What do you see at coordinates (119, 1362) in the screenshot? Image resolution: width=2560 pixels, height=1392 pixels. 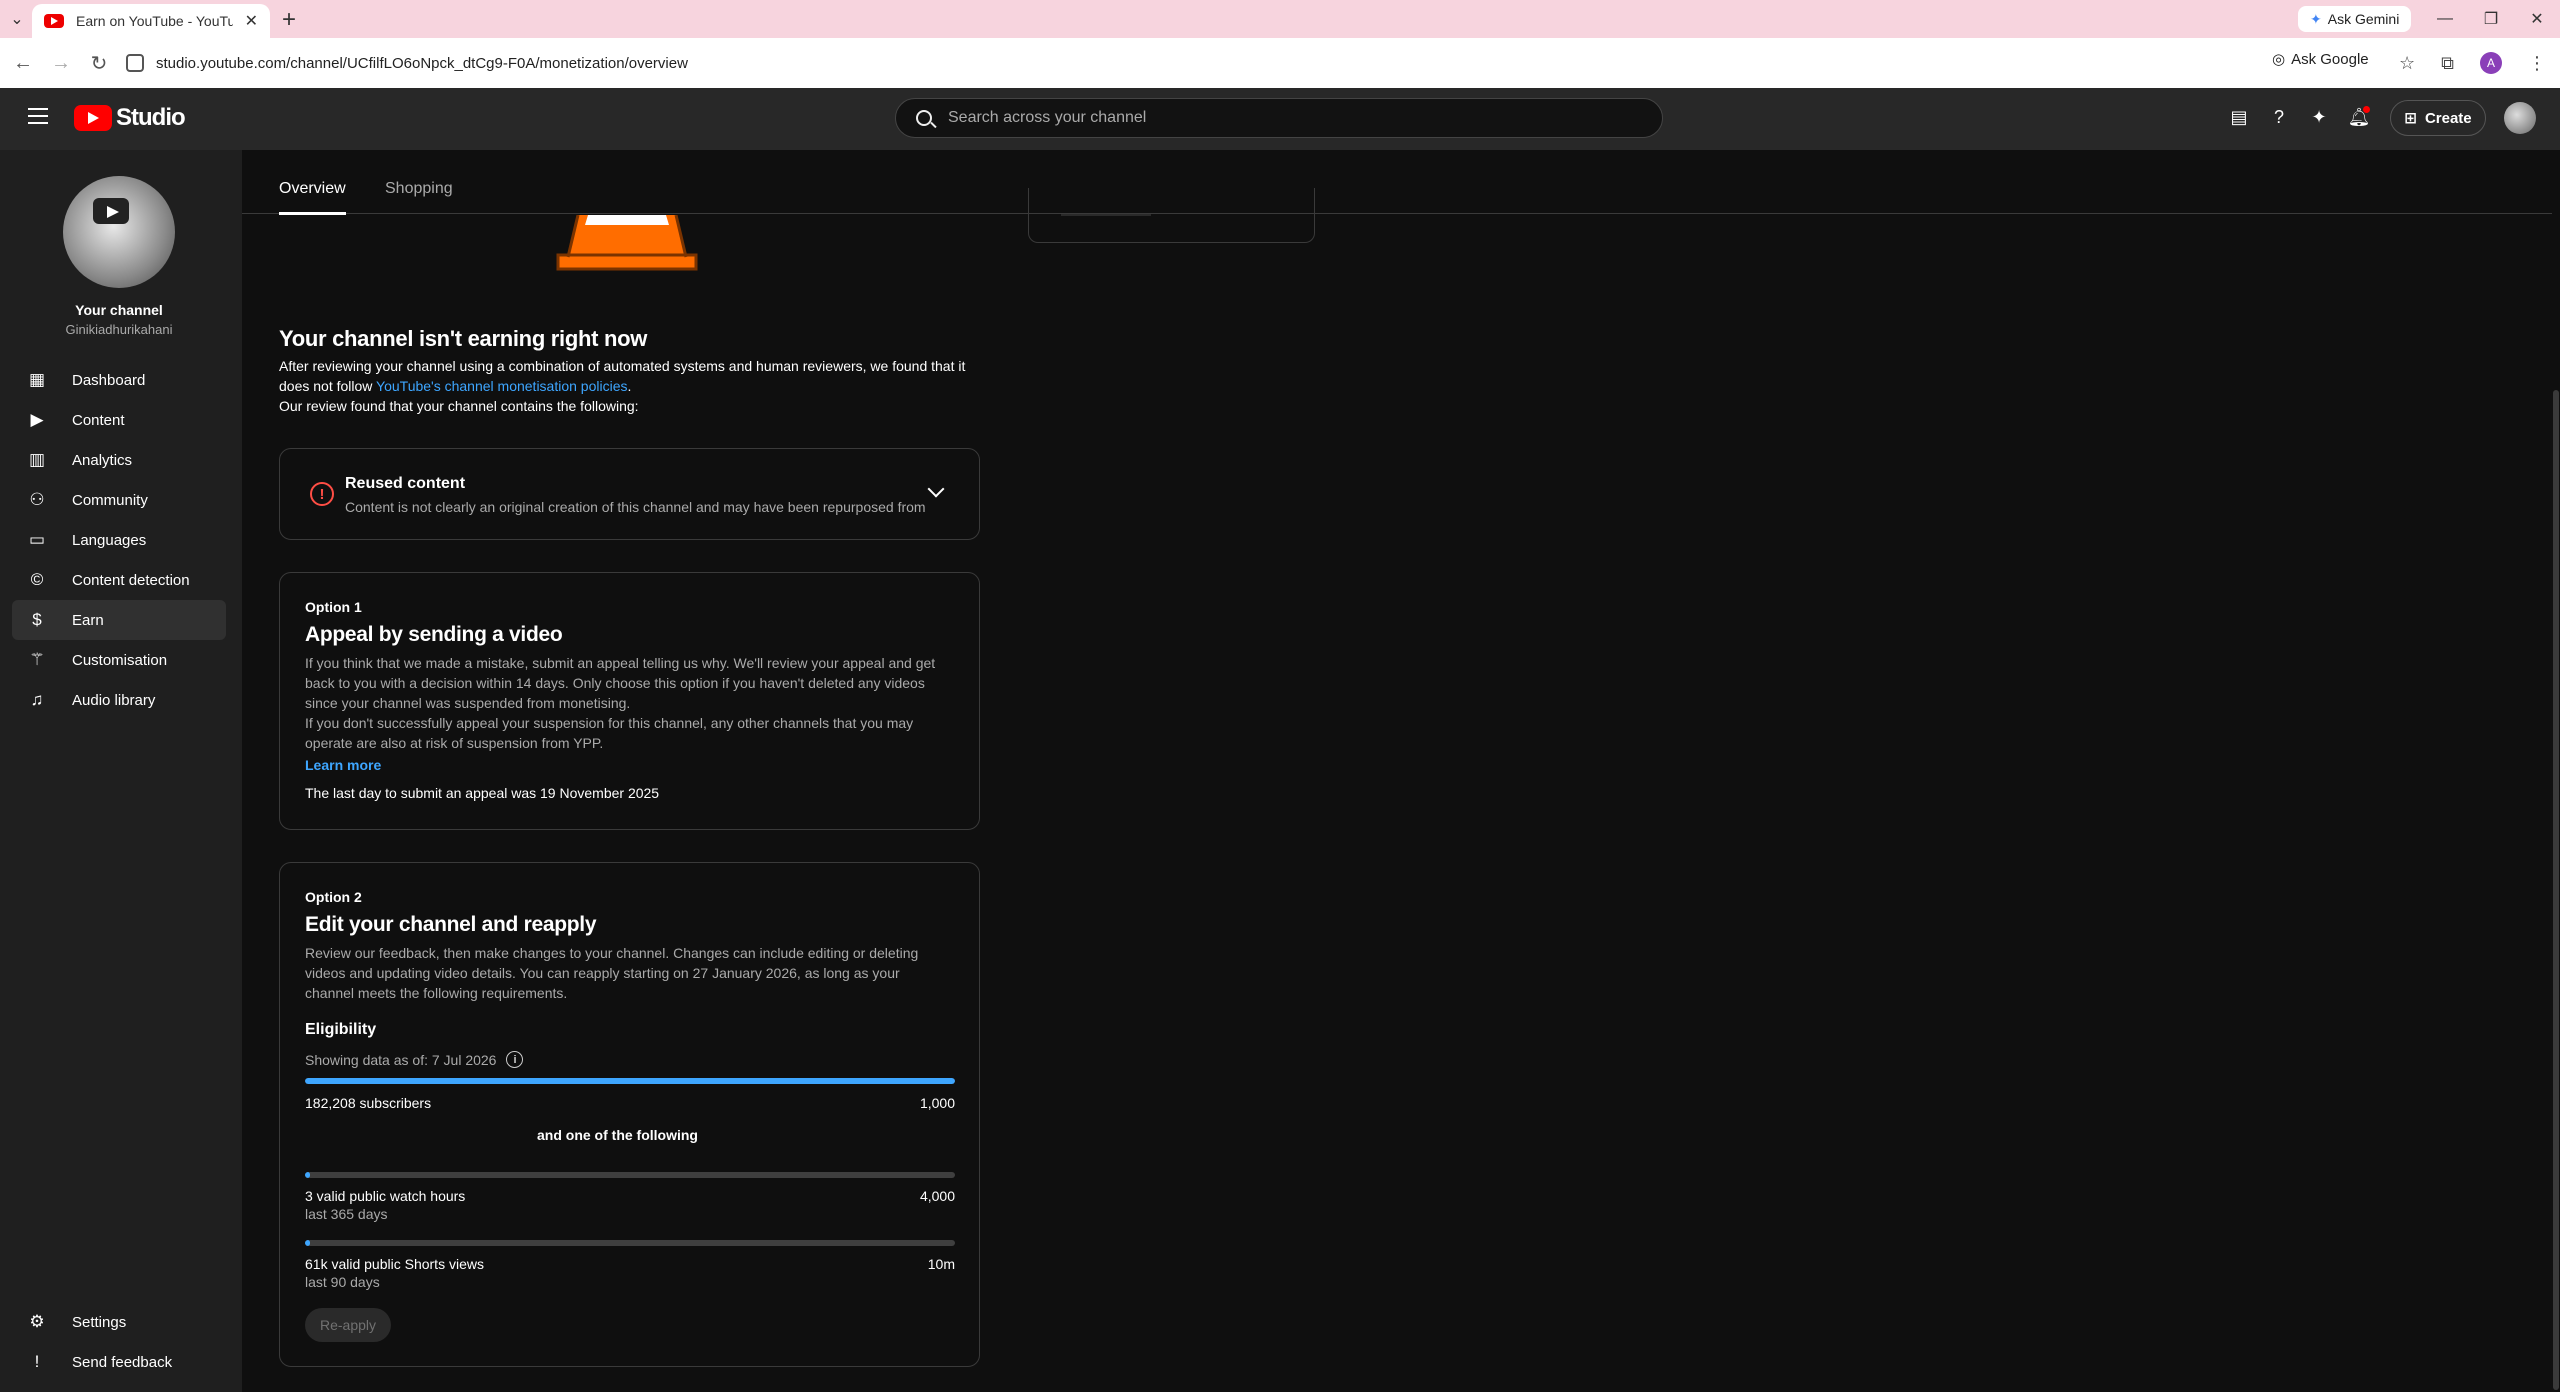 I see `sidebar-item-send-feedback: ! Send feedback` at bounding box center [119, 1362].